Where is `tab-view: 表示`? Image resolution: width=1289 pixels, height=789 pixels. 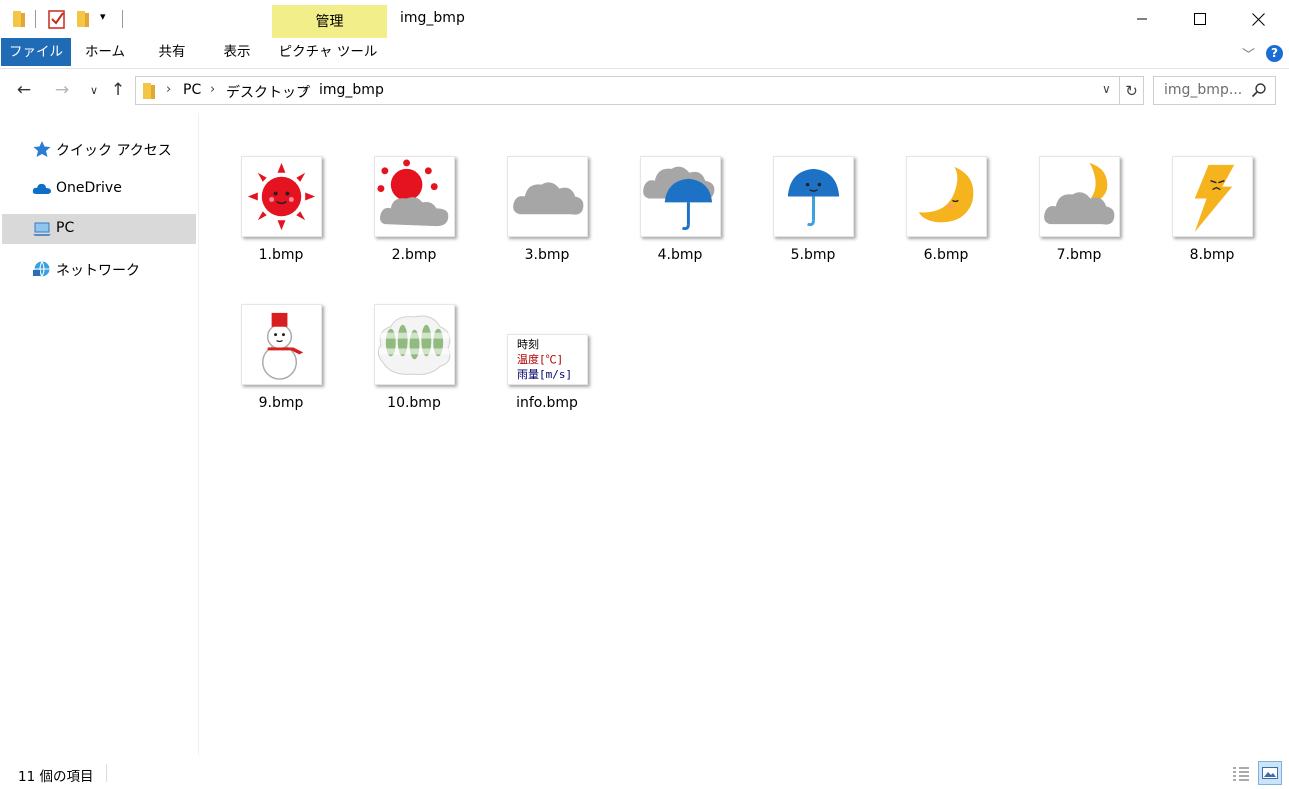
tab-view: 表示 is located at coordinates (237, 52).